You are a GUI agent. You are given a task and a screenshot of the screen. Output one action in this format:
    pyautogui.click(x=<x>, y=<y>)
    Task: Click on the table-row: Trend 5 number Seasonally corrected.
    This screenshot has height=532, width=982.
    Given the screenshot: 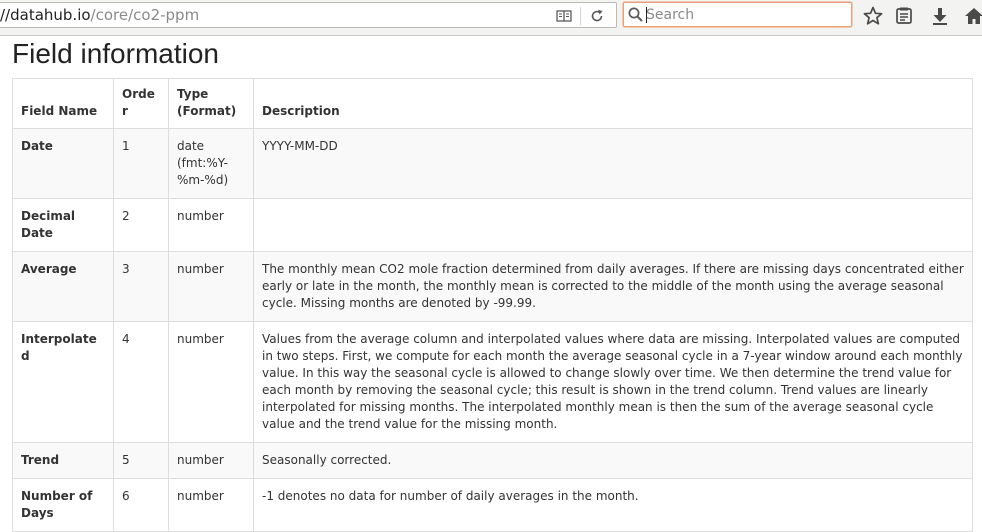 What is the action you would take?
    pyautogui.click(x=492, y=460)
    